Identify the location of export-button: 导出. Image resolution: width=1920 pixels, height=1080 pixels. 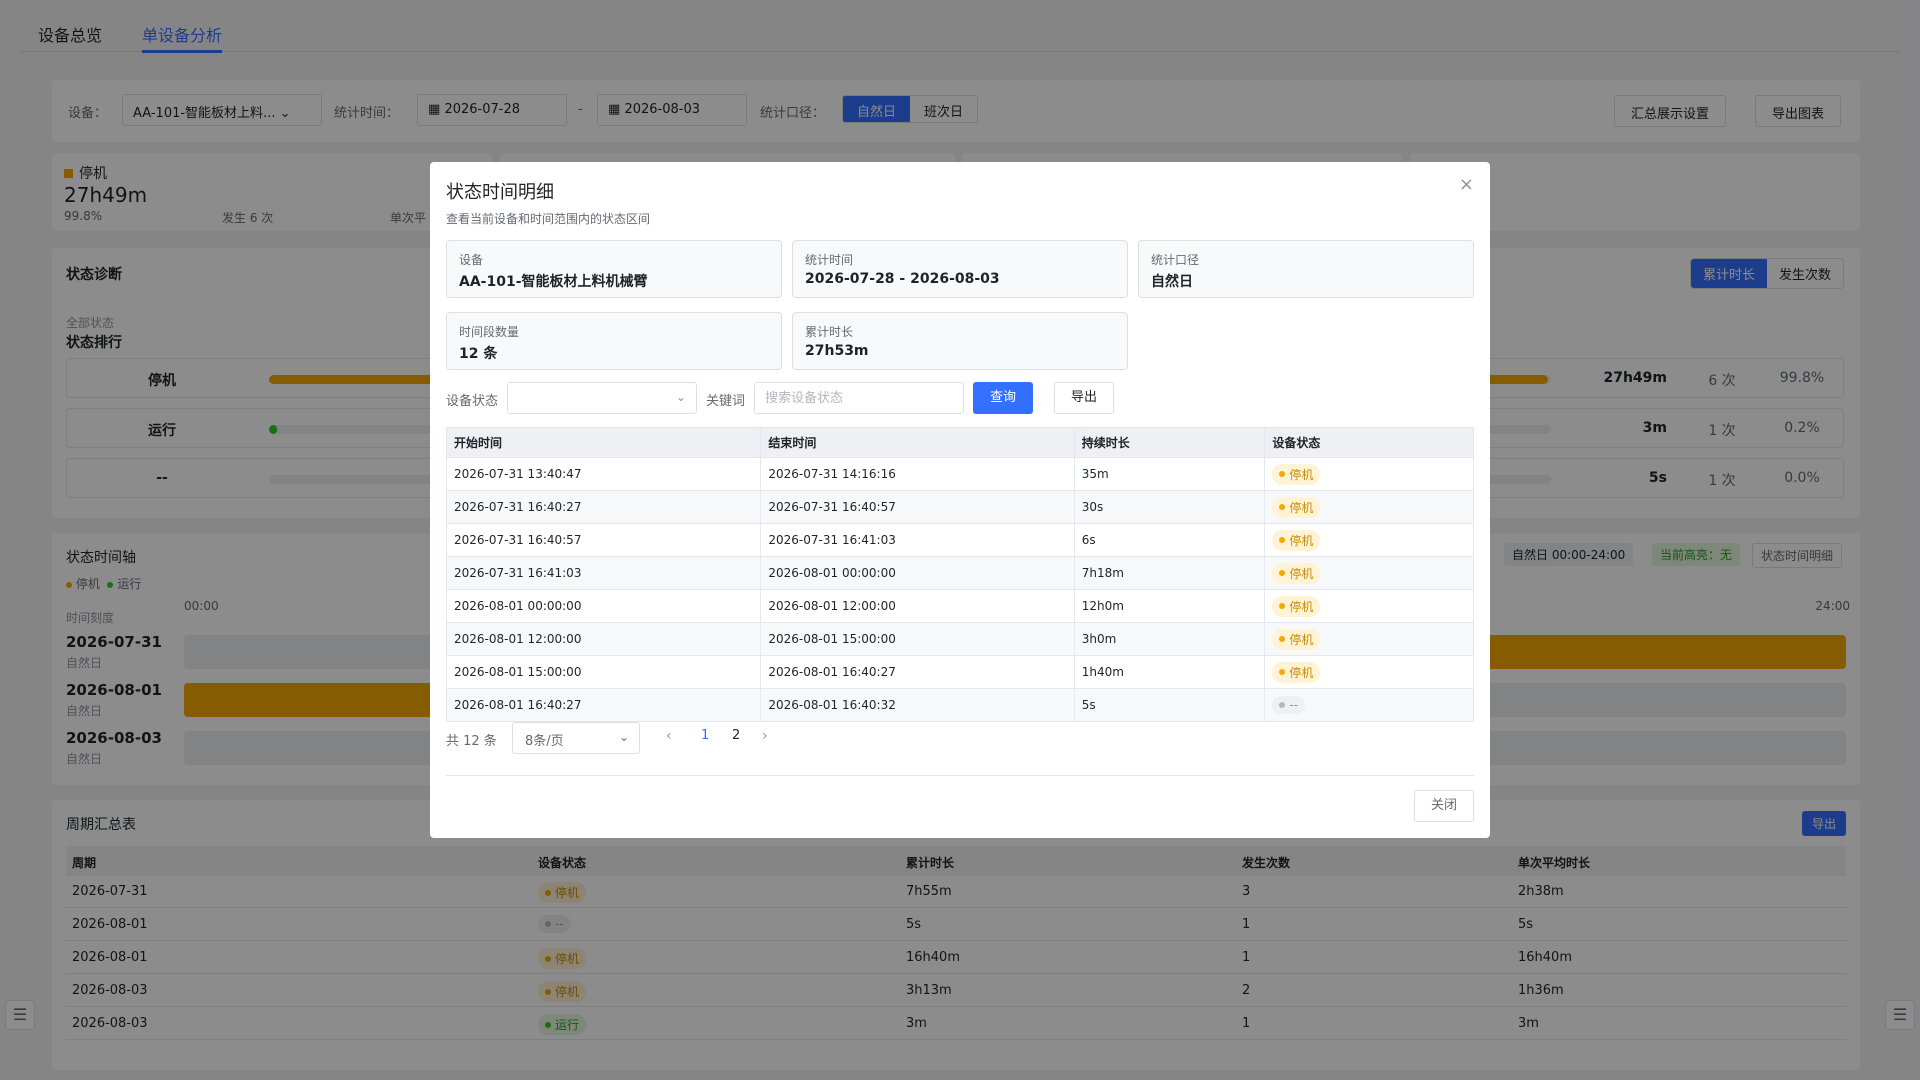
(1084, 398).